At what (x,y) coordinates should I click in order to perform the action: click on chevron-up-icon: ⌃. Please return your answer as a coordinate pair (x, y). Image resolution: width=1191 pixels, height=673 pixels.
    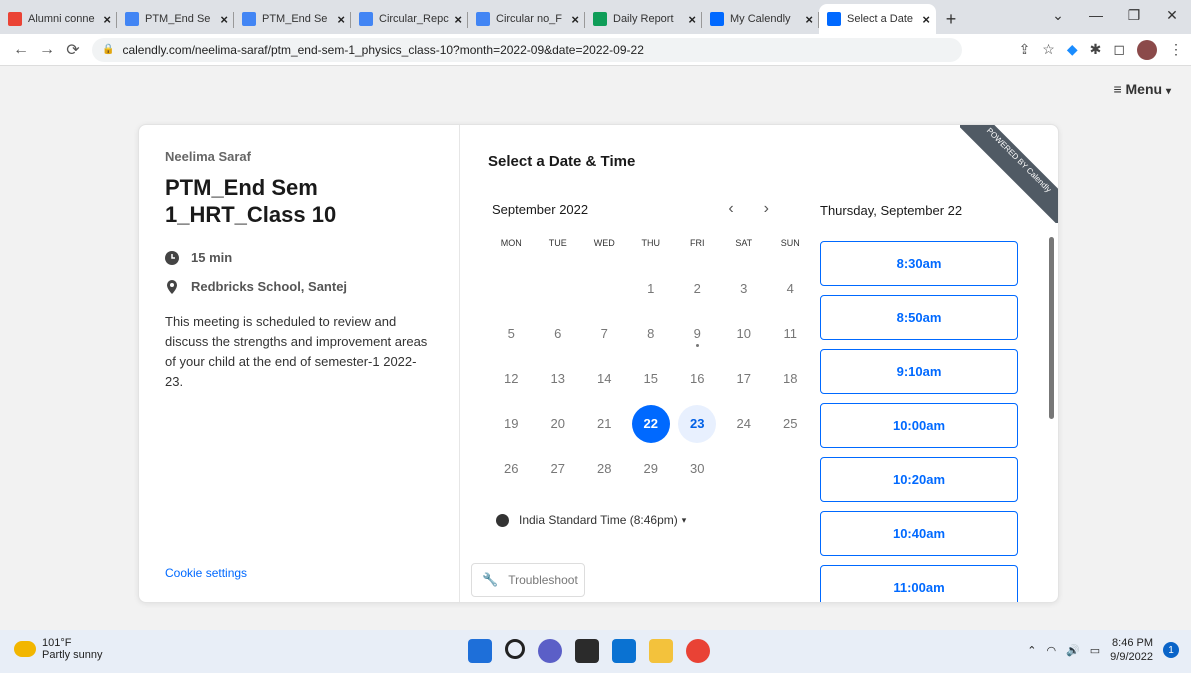
    Looking at the image, I should click on (1031, 650).